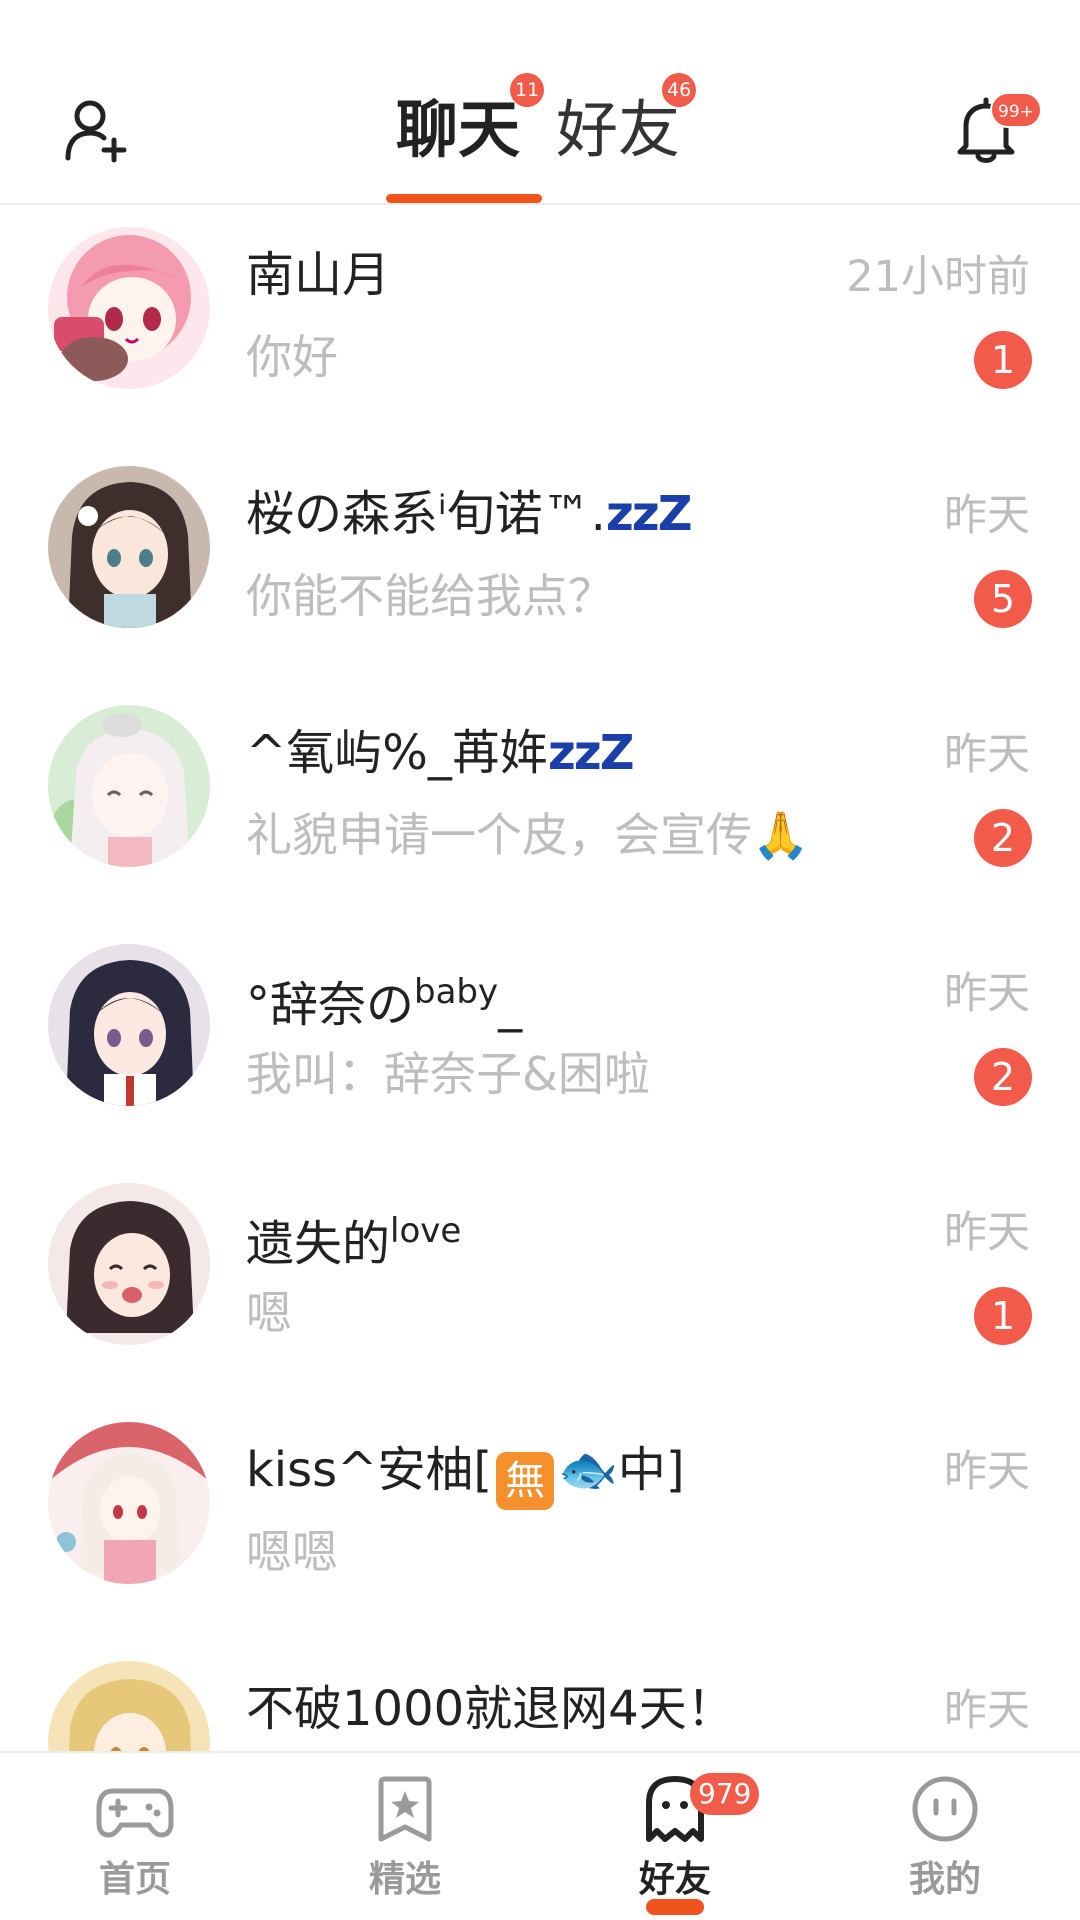 The image size is (1080, 1920). Describe the element at coordinates (527, 90) in the screenshot. I see `tab-chat-badge: 11` at that location.